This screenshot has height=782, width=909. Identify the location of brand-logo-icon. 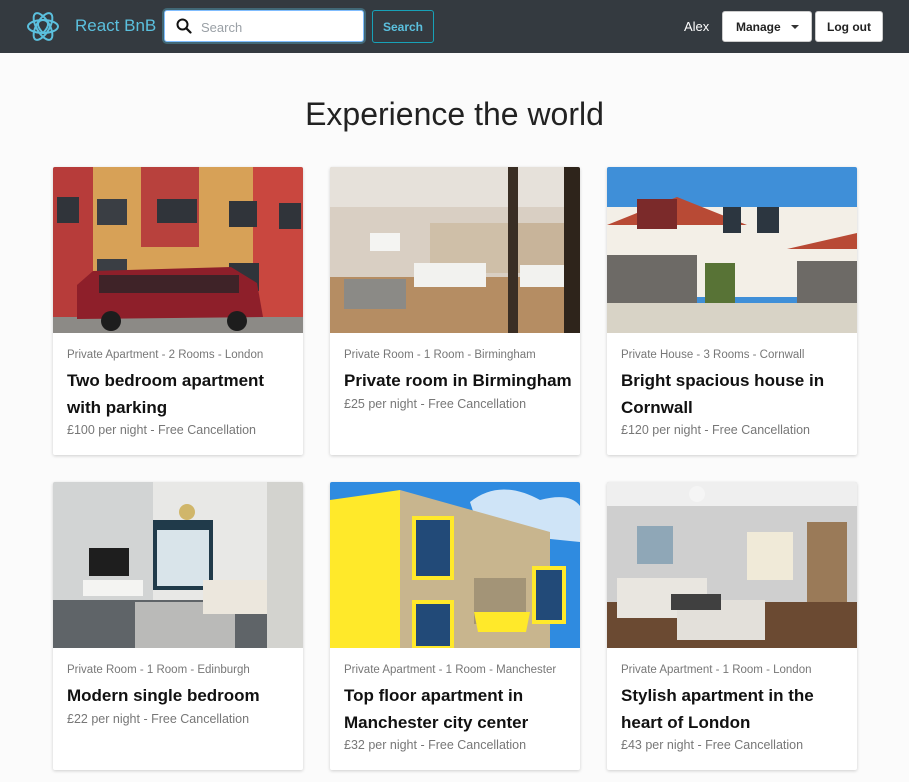
(43, 26).